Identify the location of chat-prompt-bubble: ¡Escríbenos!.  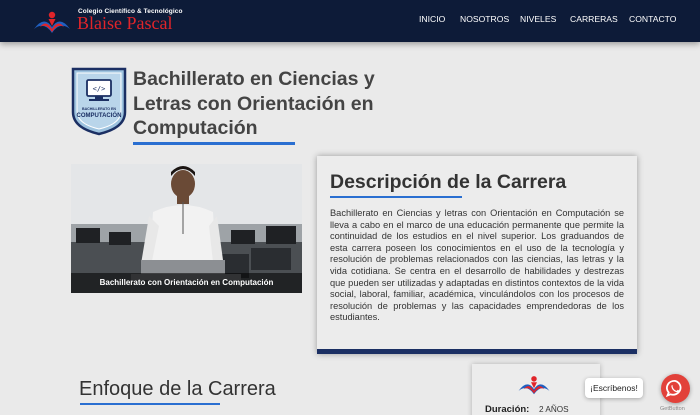
(614, 388).